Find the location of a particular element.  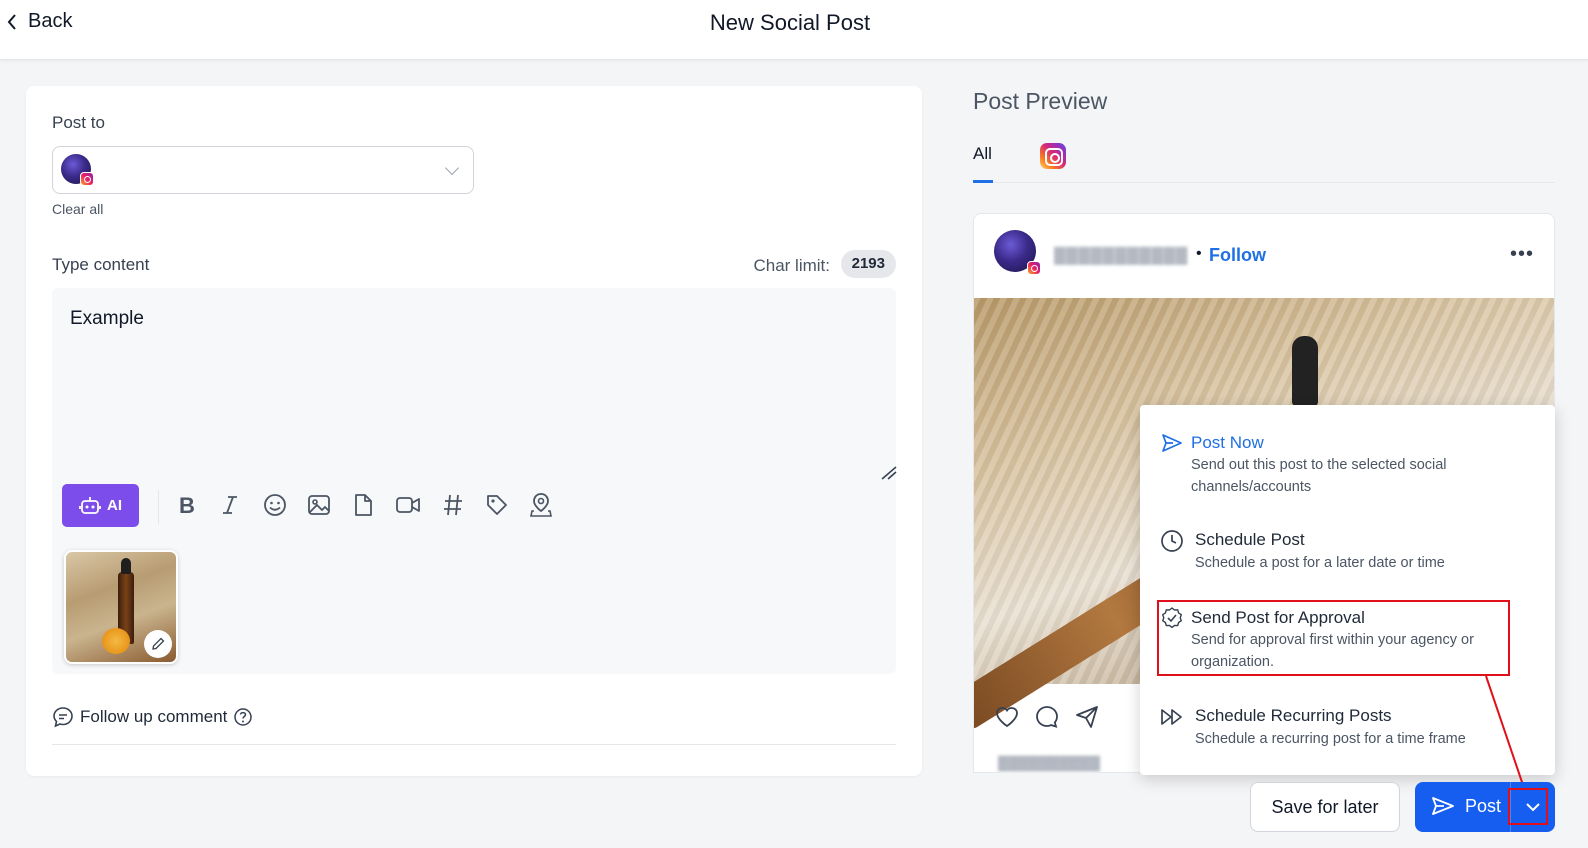

italic-icon is located at coordinates (230, 505).